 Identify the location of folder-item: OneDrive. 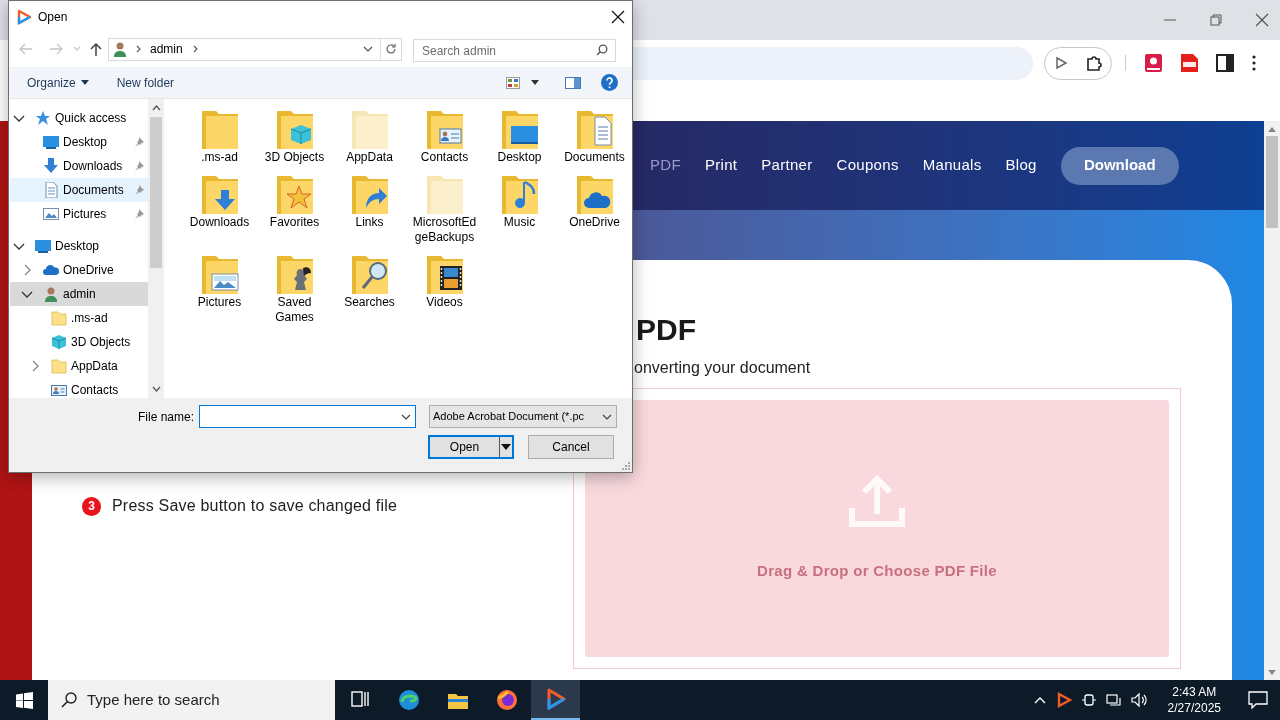
(594, 210).